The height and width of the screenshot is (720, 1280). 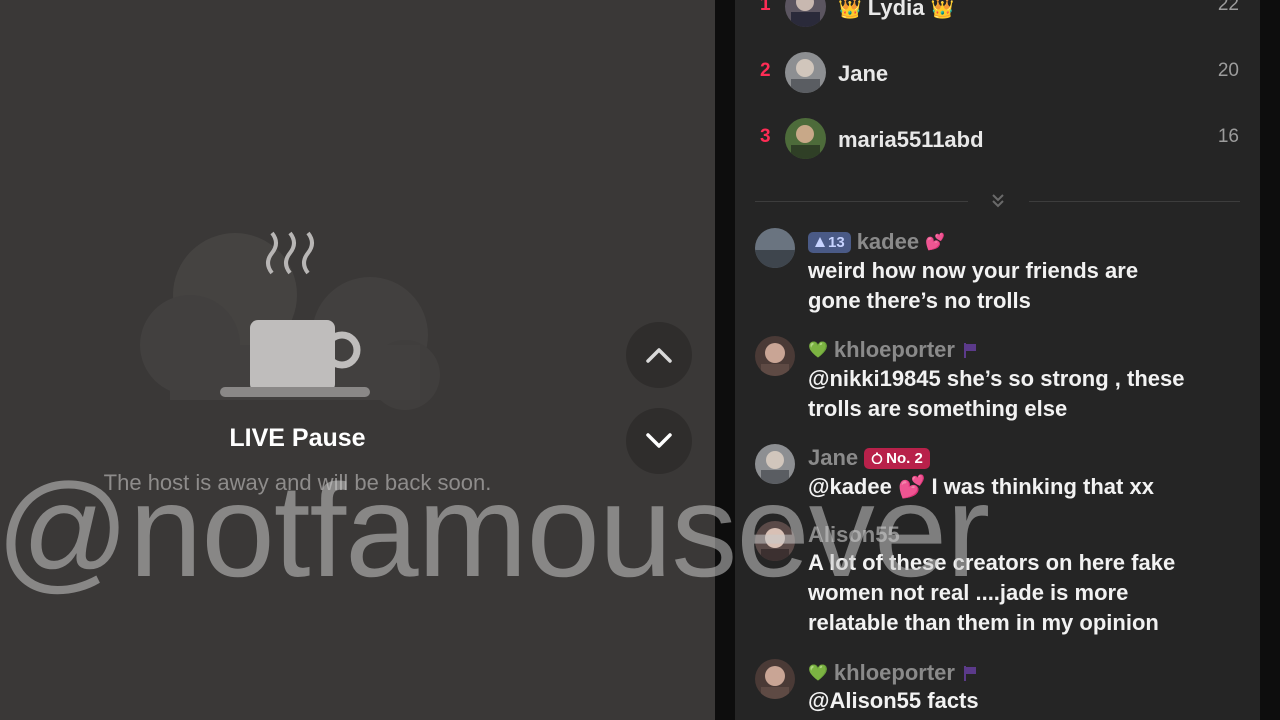 I want to click on chevron-up-icon, so click(x=659, y=355).